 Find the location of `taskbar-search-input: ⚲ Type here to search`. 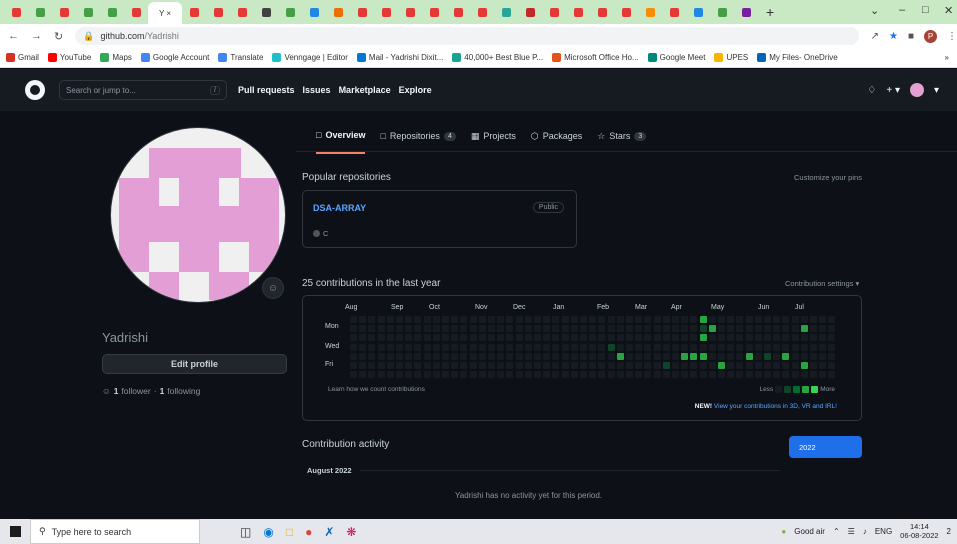

taskbar-search-input: ⚲ Type here to search is located at coordinates (115, 531).